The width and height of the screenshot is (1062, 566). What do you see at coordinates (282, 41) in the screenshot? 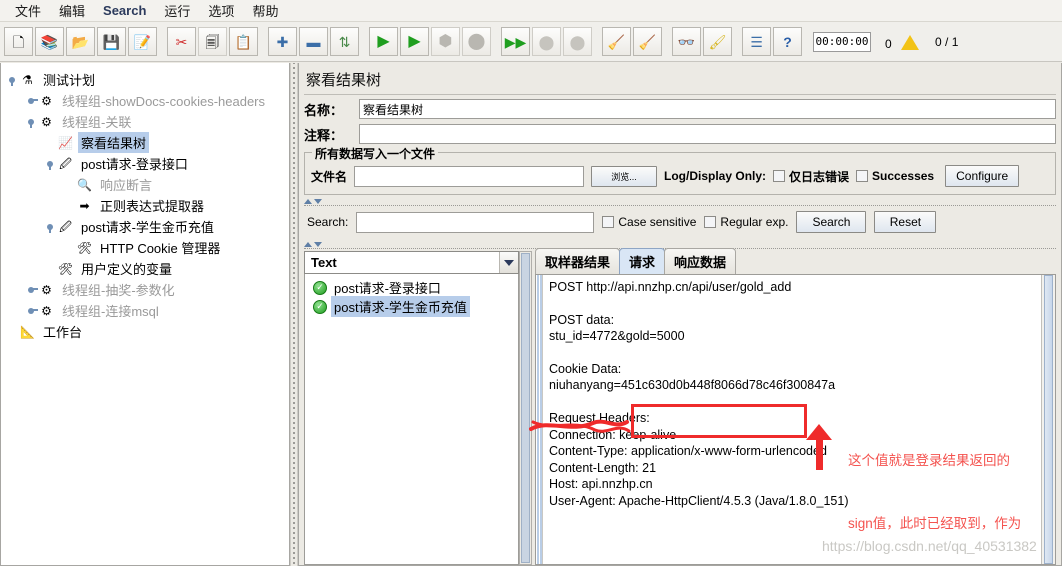
I see `expand-all-button: ✚` at bounding box center [282, 41].